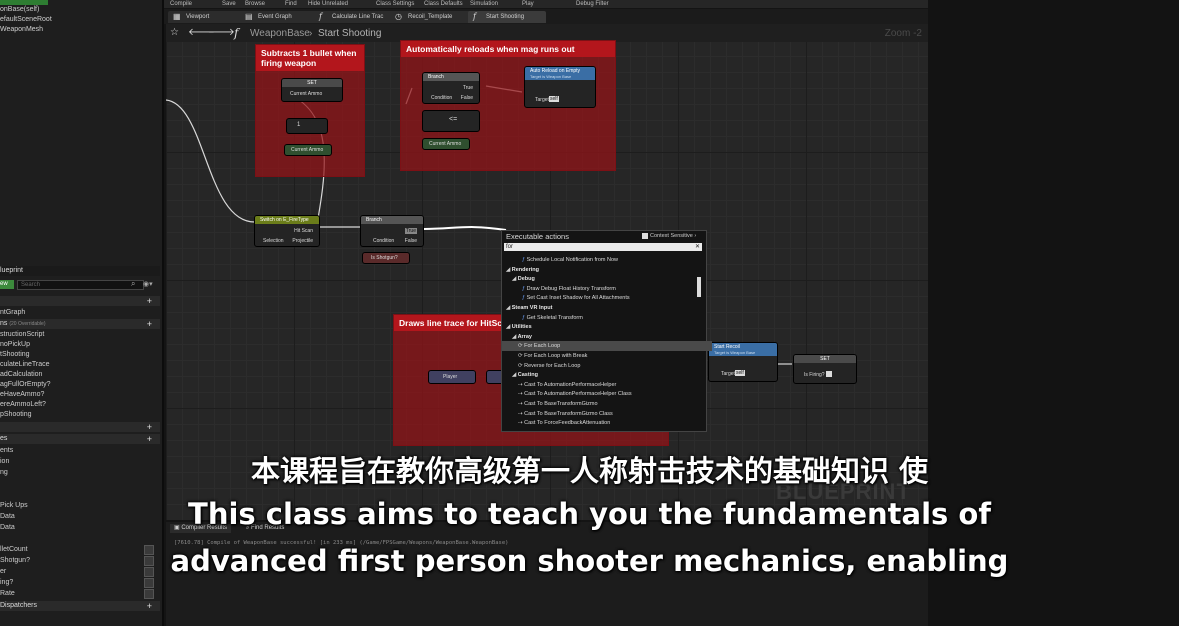  What do you see at coordinates (829, 374) in the screenshot?
I see `is-firing-checkbox` at bounding box center [829, 374].